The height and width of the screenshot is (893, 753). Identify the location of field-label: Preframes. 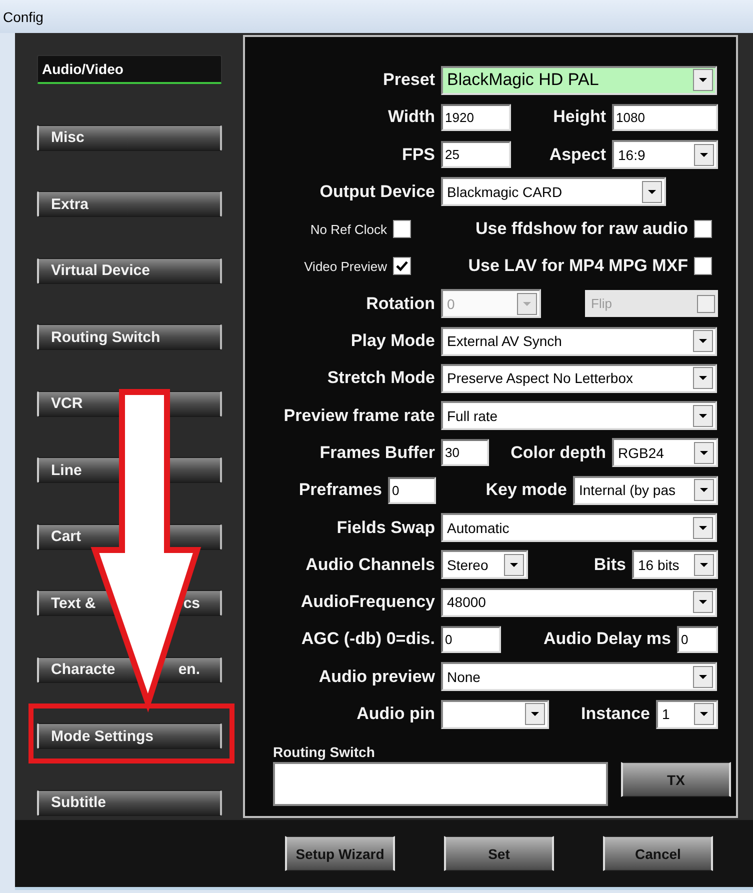
(340, 490).